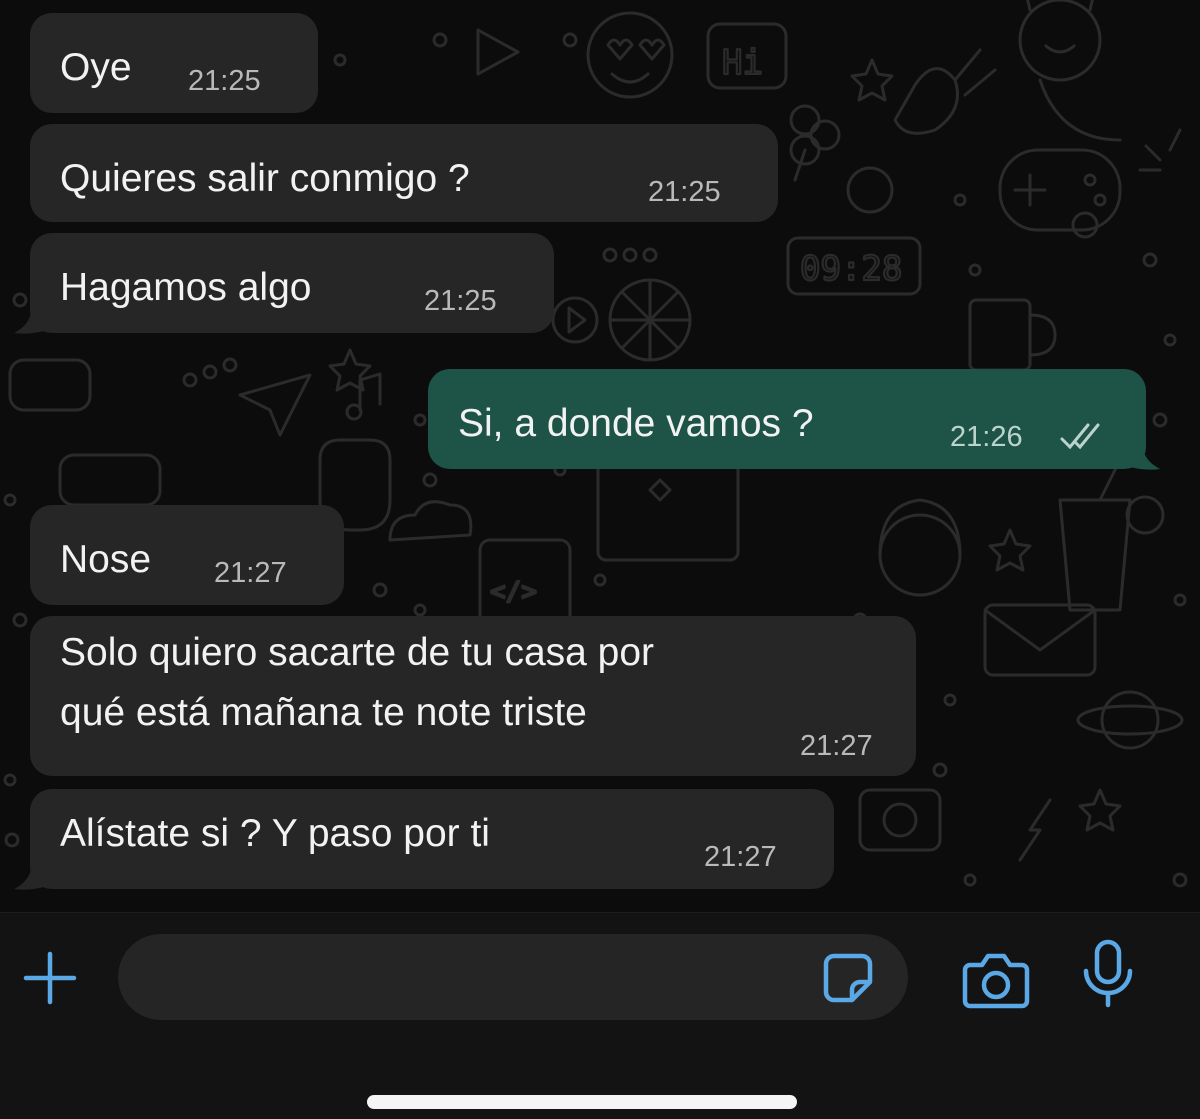 The height and width of the screenshot is (1119, 1200). Describe the element at coordinates (275, 833) in the screenshot. I see `message-text: Alístate si ? Y paso por ti` at that location.